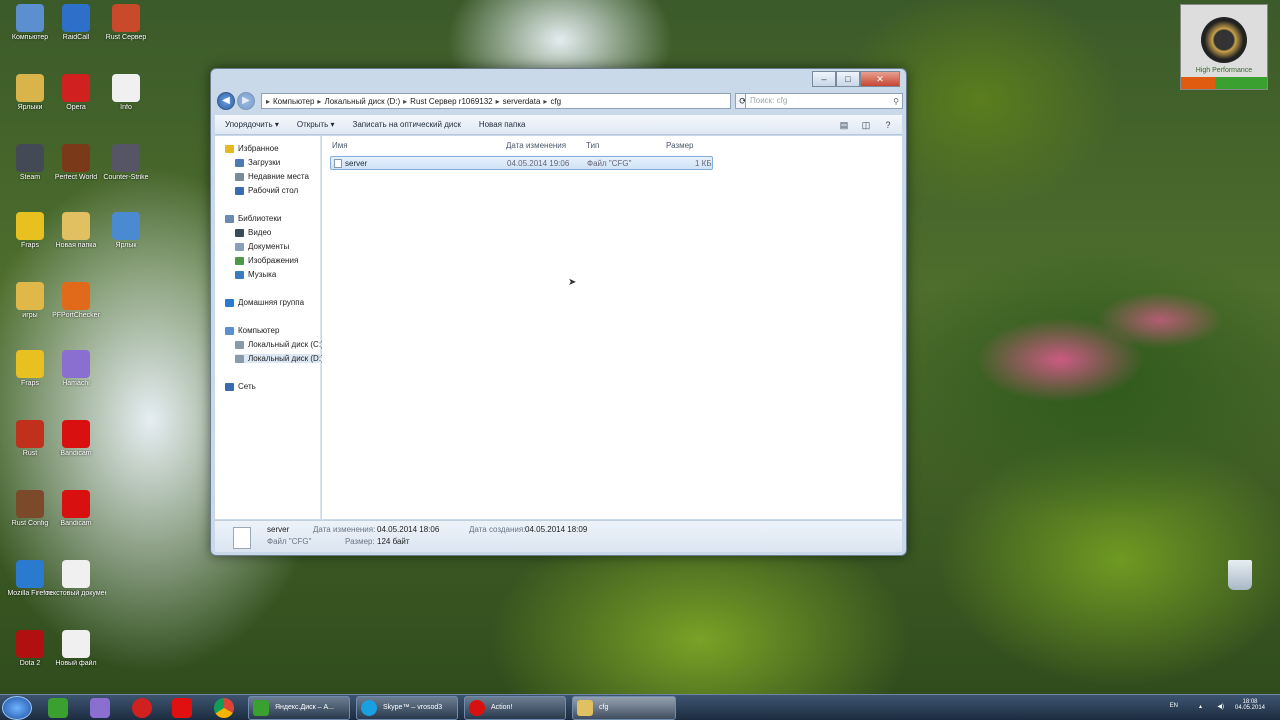 The height and width of the screenshot is (720, 1280). Describe the element at coordinates (408, 529) in the screenshot. I see `details-modified: 04.05.2014 18:06` at that location.